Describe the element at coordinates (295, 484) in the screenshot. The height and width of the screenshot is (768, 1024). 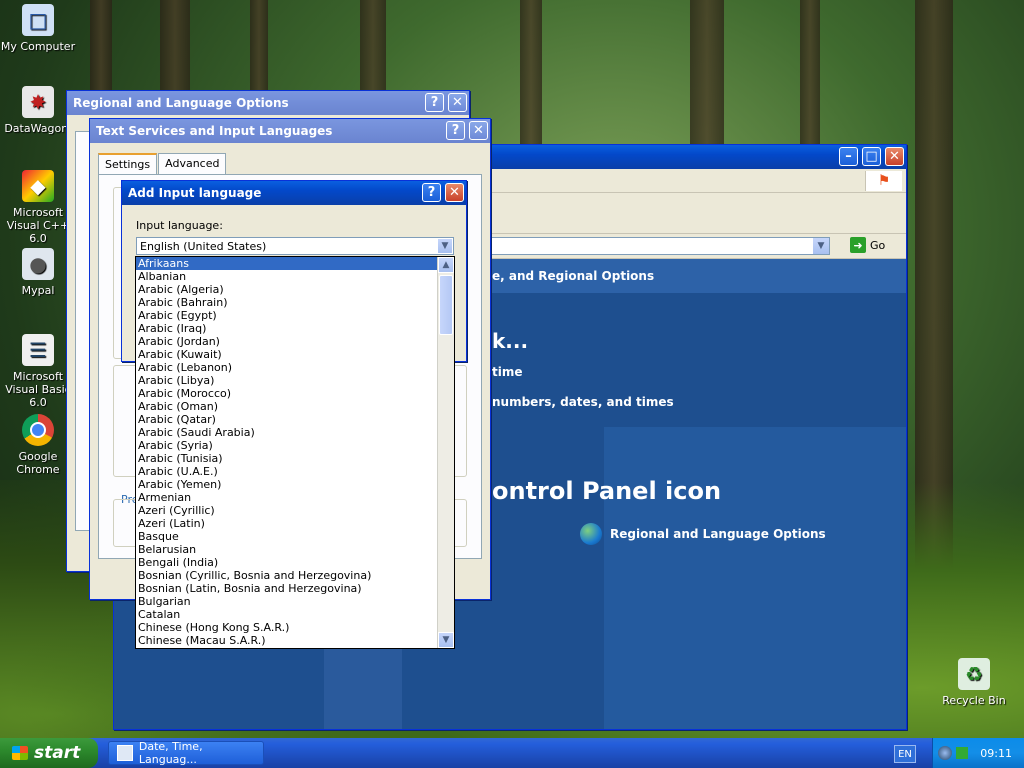
I see `language-option: Arabic (Yemen)` at that location.